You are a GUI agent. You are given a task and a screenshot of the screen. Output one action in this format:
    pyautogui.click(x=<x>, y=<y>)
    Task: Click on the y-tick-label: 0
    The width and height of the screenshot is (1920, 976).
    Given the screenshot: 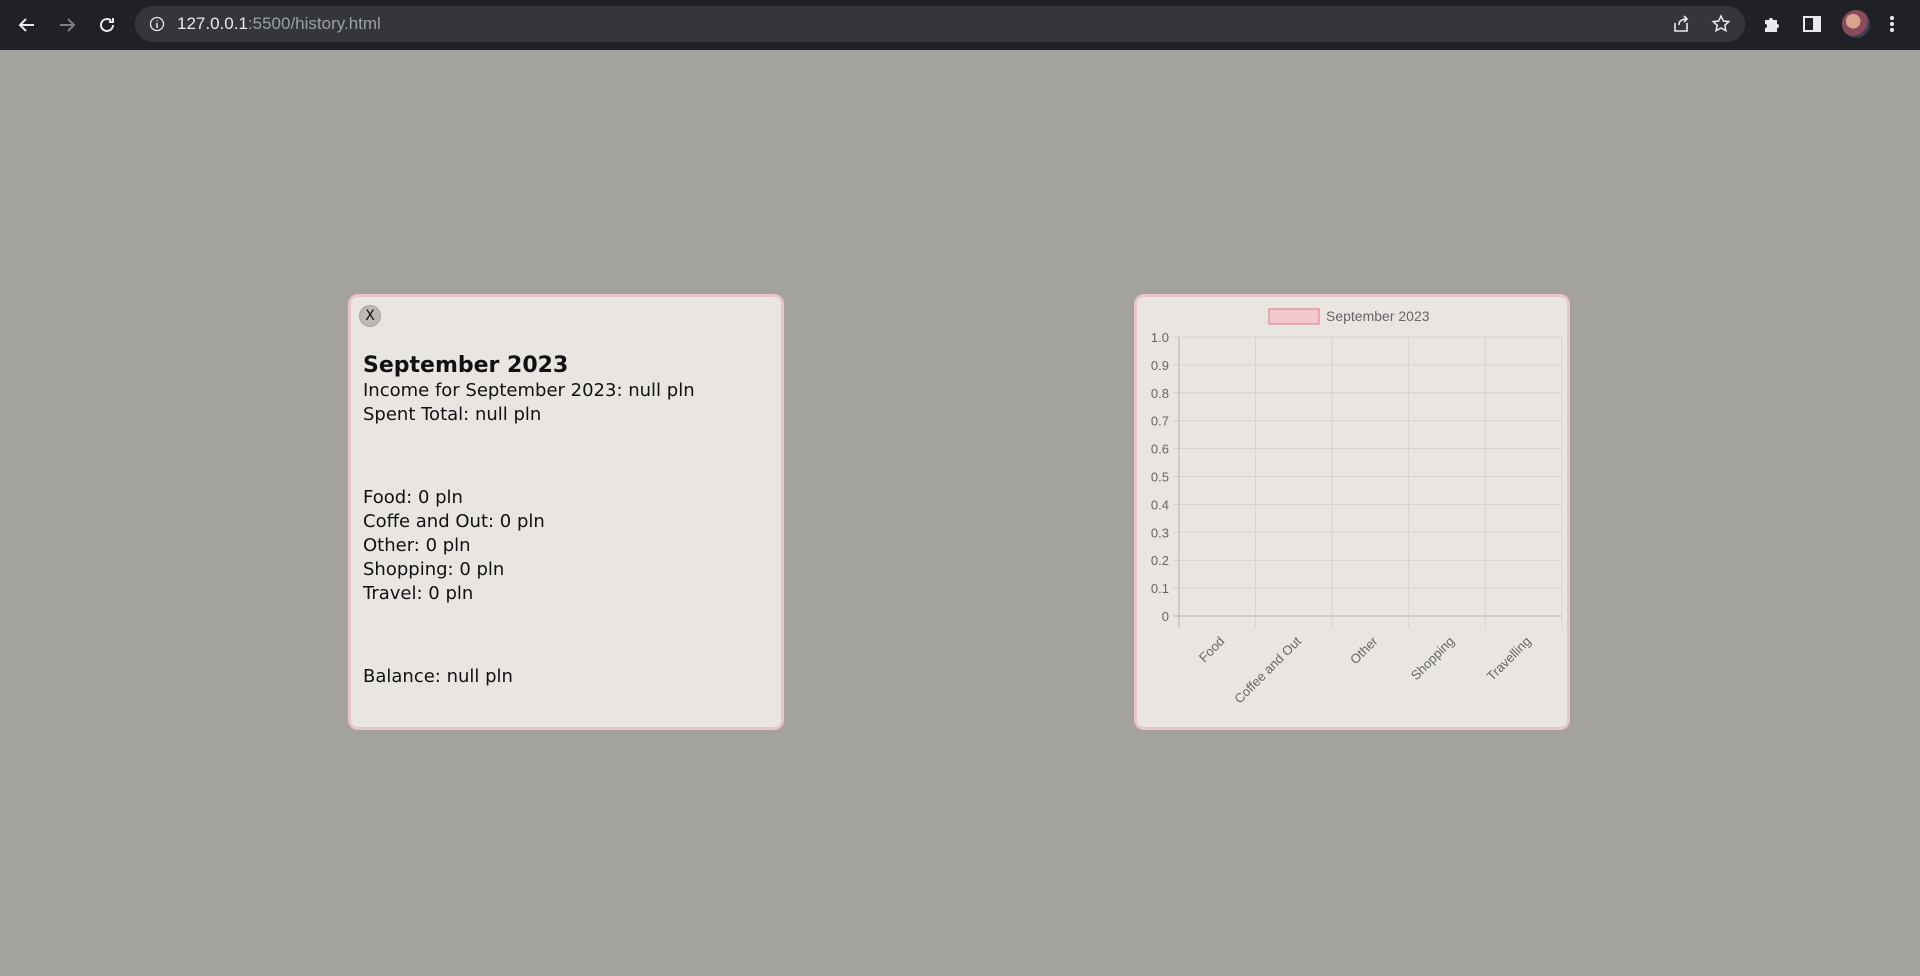 What is the action you would take?
    pyautogui.click(x=1165, y=616)
    